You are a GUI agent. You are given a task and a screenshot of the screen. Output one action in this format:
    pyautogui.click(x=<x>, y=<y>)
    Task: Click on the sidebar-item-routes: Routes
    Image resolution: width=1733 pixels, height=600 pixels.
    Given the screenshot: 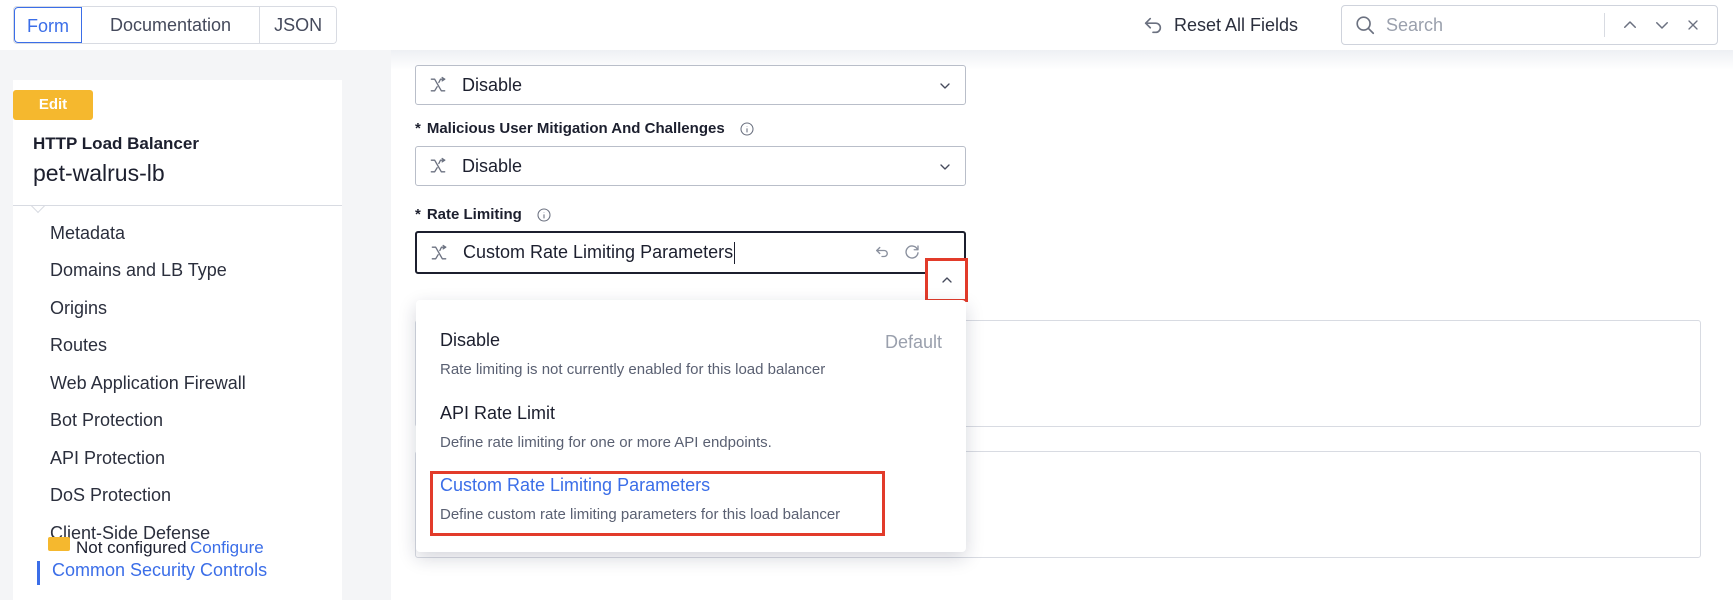 What is the action you would take?
    pyautogui.click(x=78, y=345)
    